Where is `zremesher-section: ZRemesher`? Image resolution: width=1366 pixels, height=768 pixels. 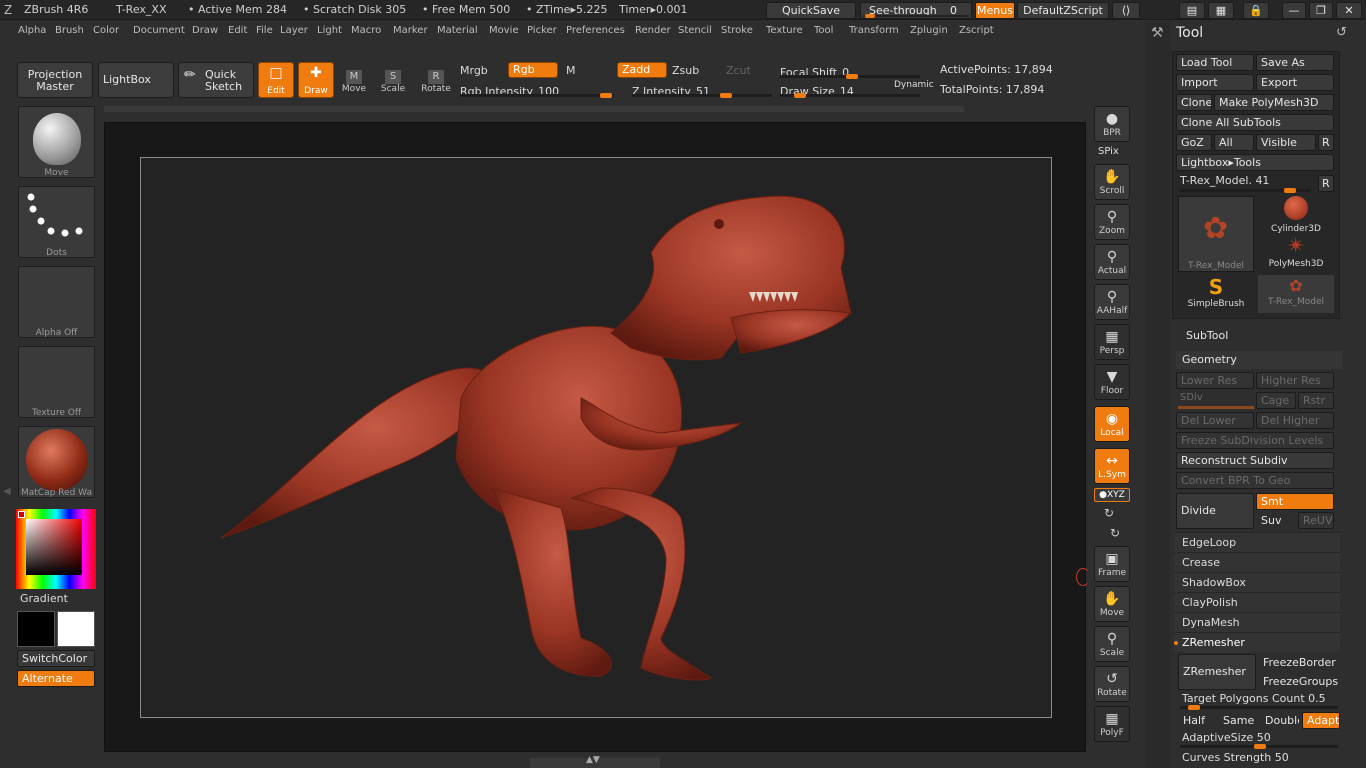 zremesher-section: ZRemesher is located at coordinates (1257, 642).